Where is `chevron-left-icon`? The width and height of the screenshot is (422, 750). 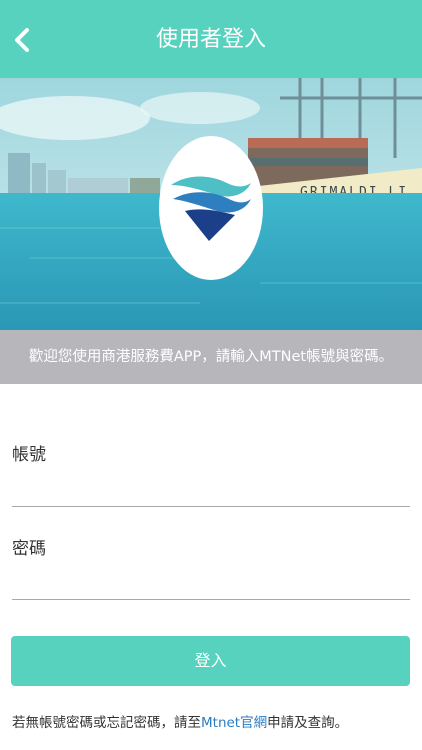 chevron-left-icon is located at coordinates (22, 40).